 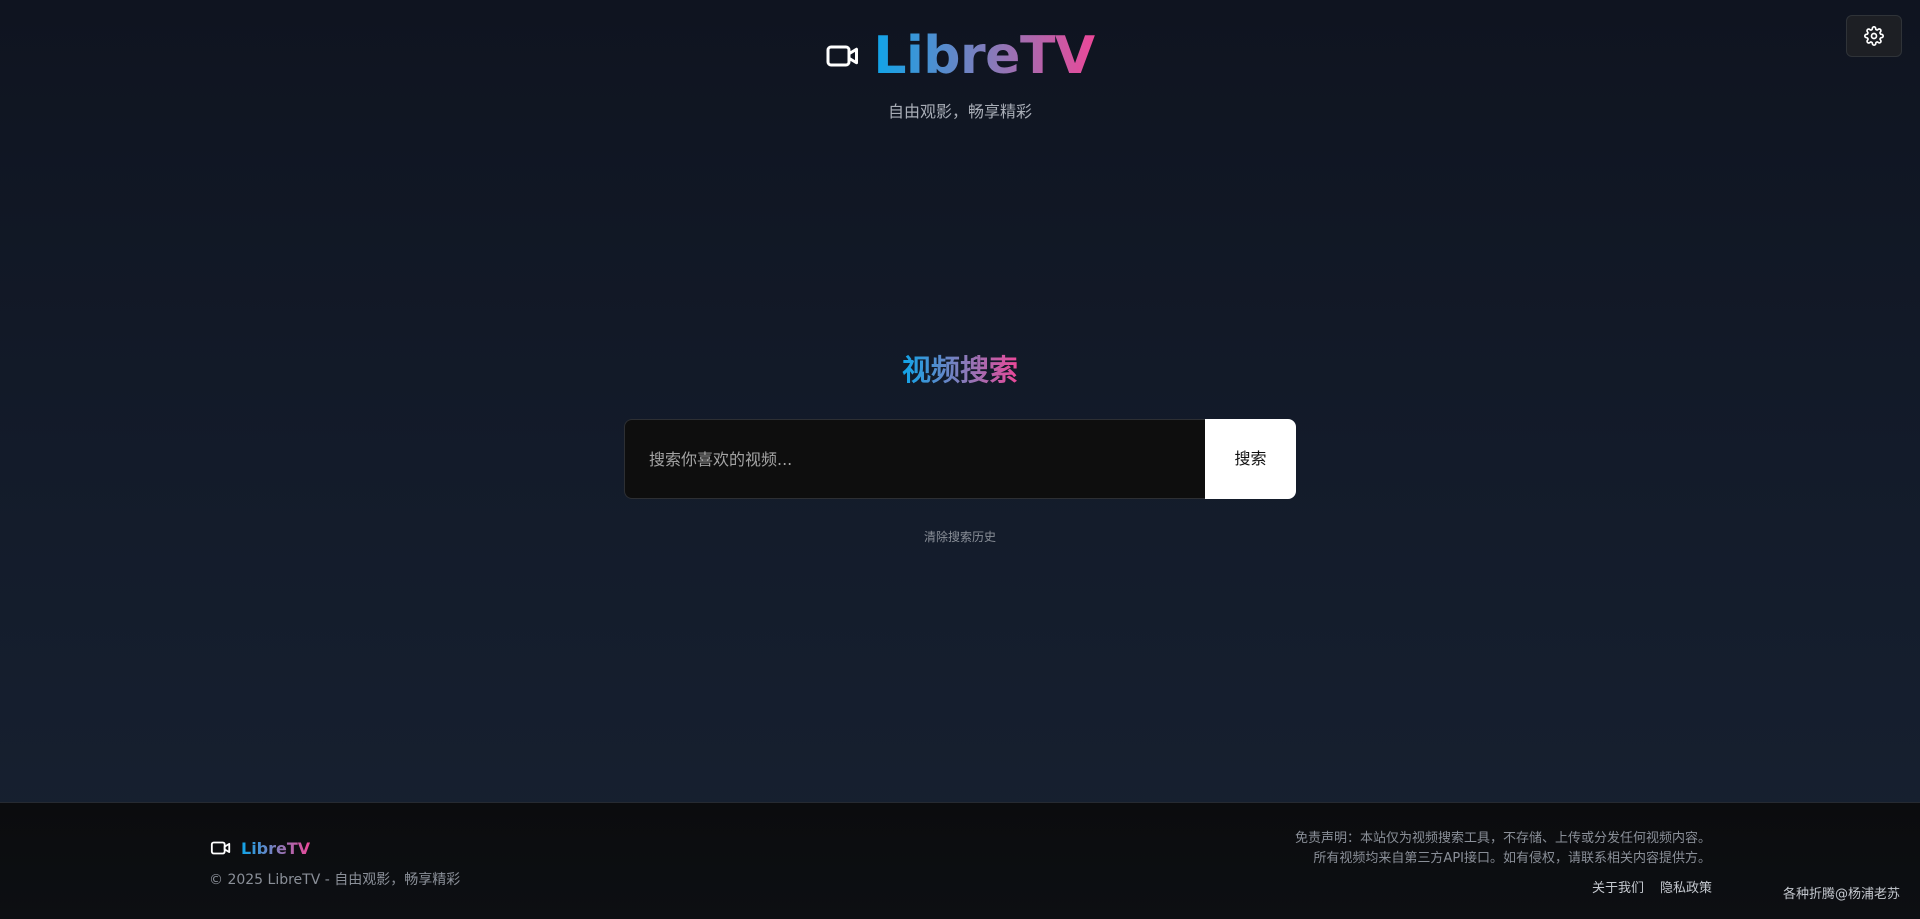 What do you see at coordinates (914, 459) in the screenshot?
I see `search-input` at bounding box center [914, 459].